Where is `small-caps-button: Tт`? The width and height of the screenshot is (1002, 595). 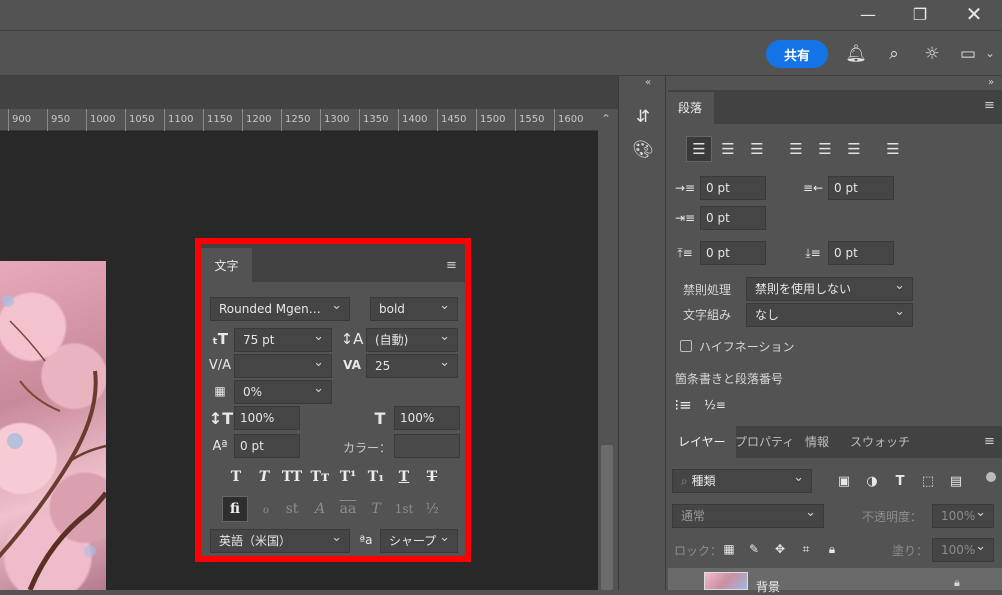
small-caps-button: Tт is located at coordinates (320, 477).